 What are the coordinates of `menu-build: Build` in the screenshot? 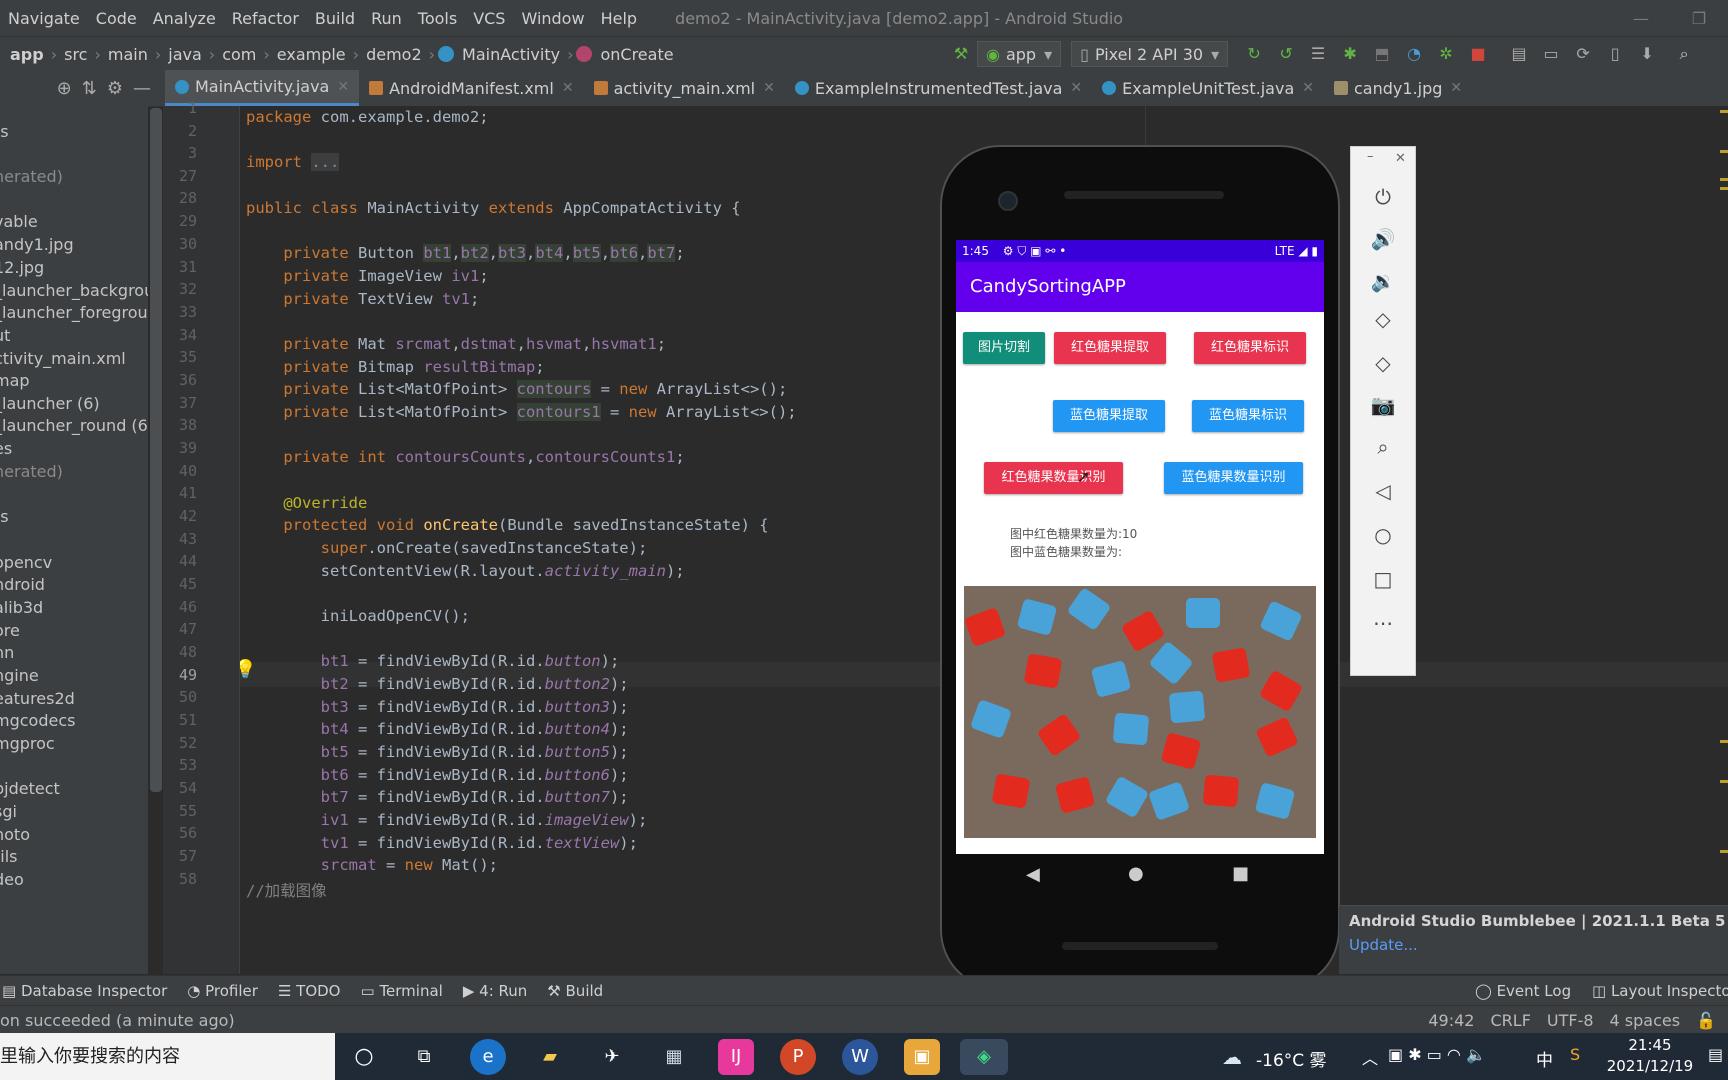 It's located at (335, 18).